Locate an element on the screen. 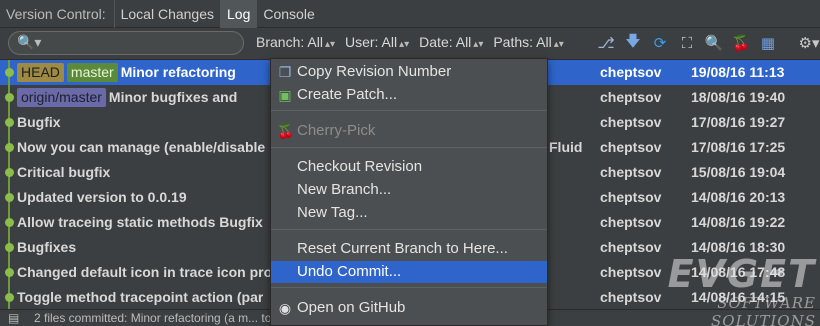 Image resolution: width=820 pixels, height=326 pixels. menu-item-label: Open on GitHub is located at coordinates (351, 307).